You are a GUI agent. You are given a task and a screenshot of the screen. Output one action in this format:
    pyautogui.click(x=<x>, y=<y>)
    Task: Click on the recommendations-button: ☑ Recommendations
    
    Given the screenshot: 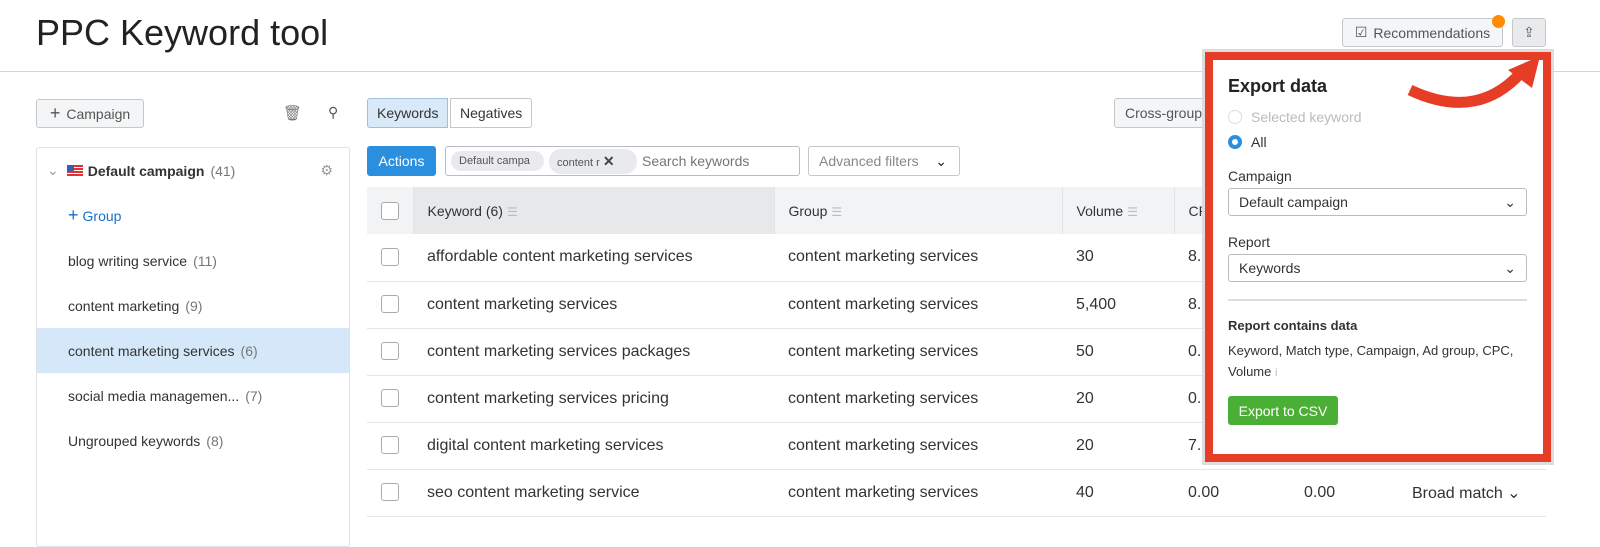 What is the action you would take?
    pyautogui.click(x=1422, y=32)
    